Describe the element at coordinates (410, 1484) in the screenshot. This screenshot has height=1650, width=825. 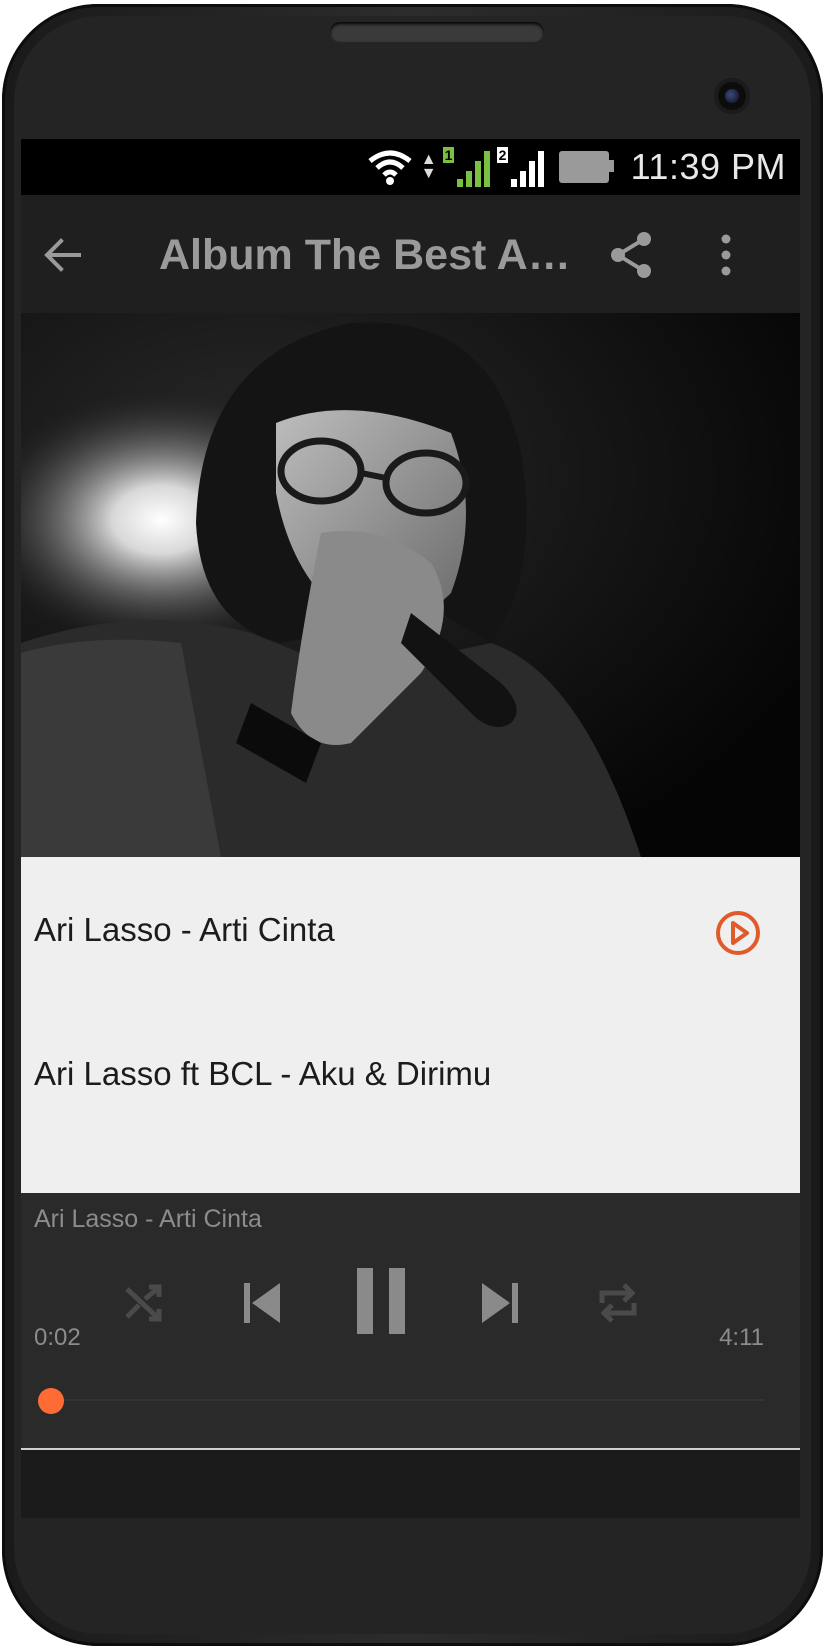
I see `bottom-area` at that location.